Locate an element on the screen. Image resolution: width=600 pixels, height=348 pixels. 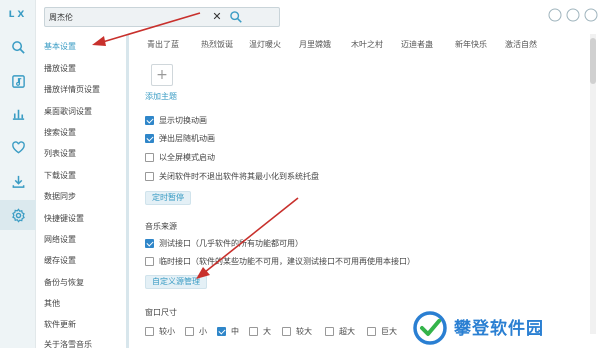
nav-item-basic: 基本设置 is located at coordinates (60, 46).